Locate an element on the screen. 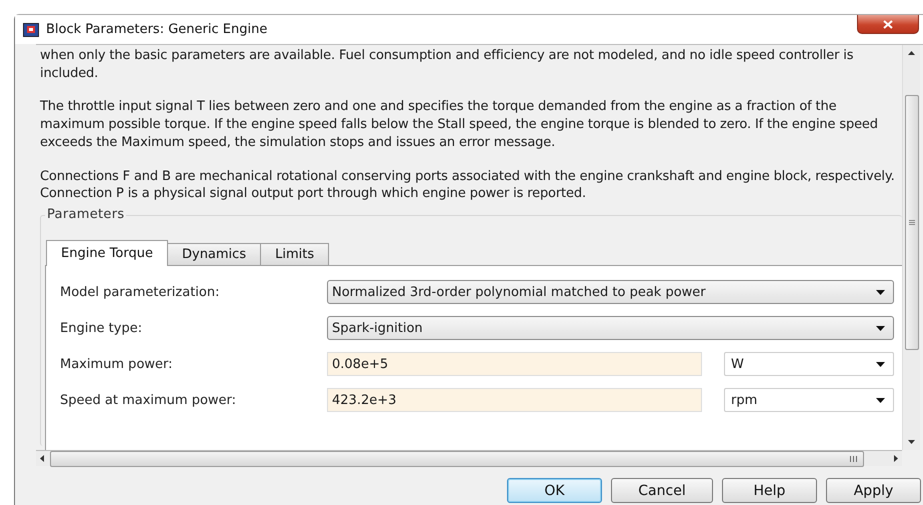  scroll-thumb is located at coordinates (911, 222).